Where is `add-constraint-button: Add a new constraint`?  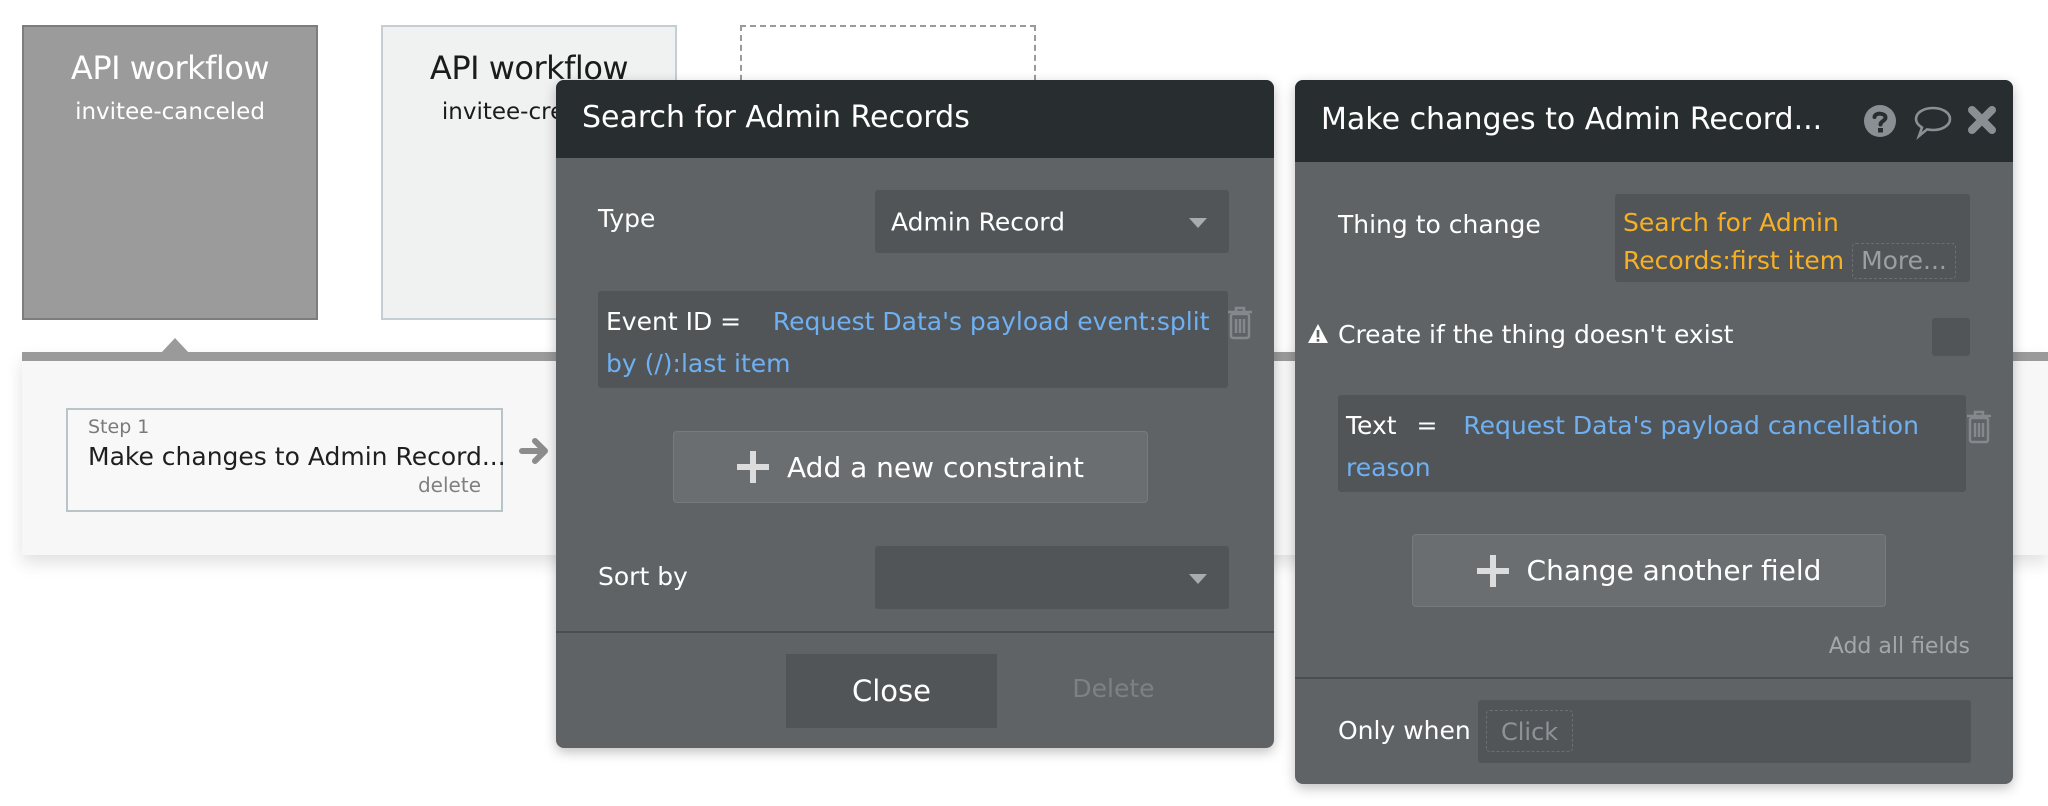 add-constraint-button: Add a new constraint is located at coordinates (910, 467).